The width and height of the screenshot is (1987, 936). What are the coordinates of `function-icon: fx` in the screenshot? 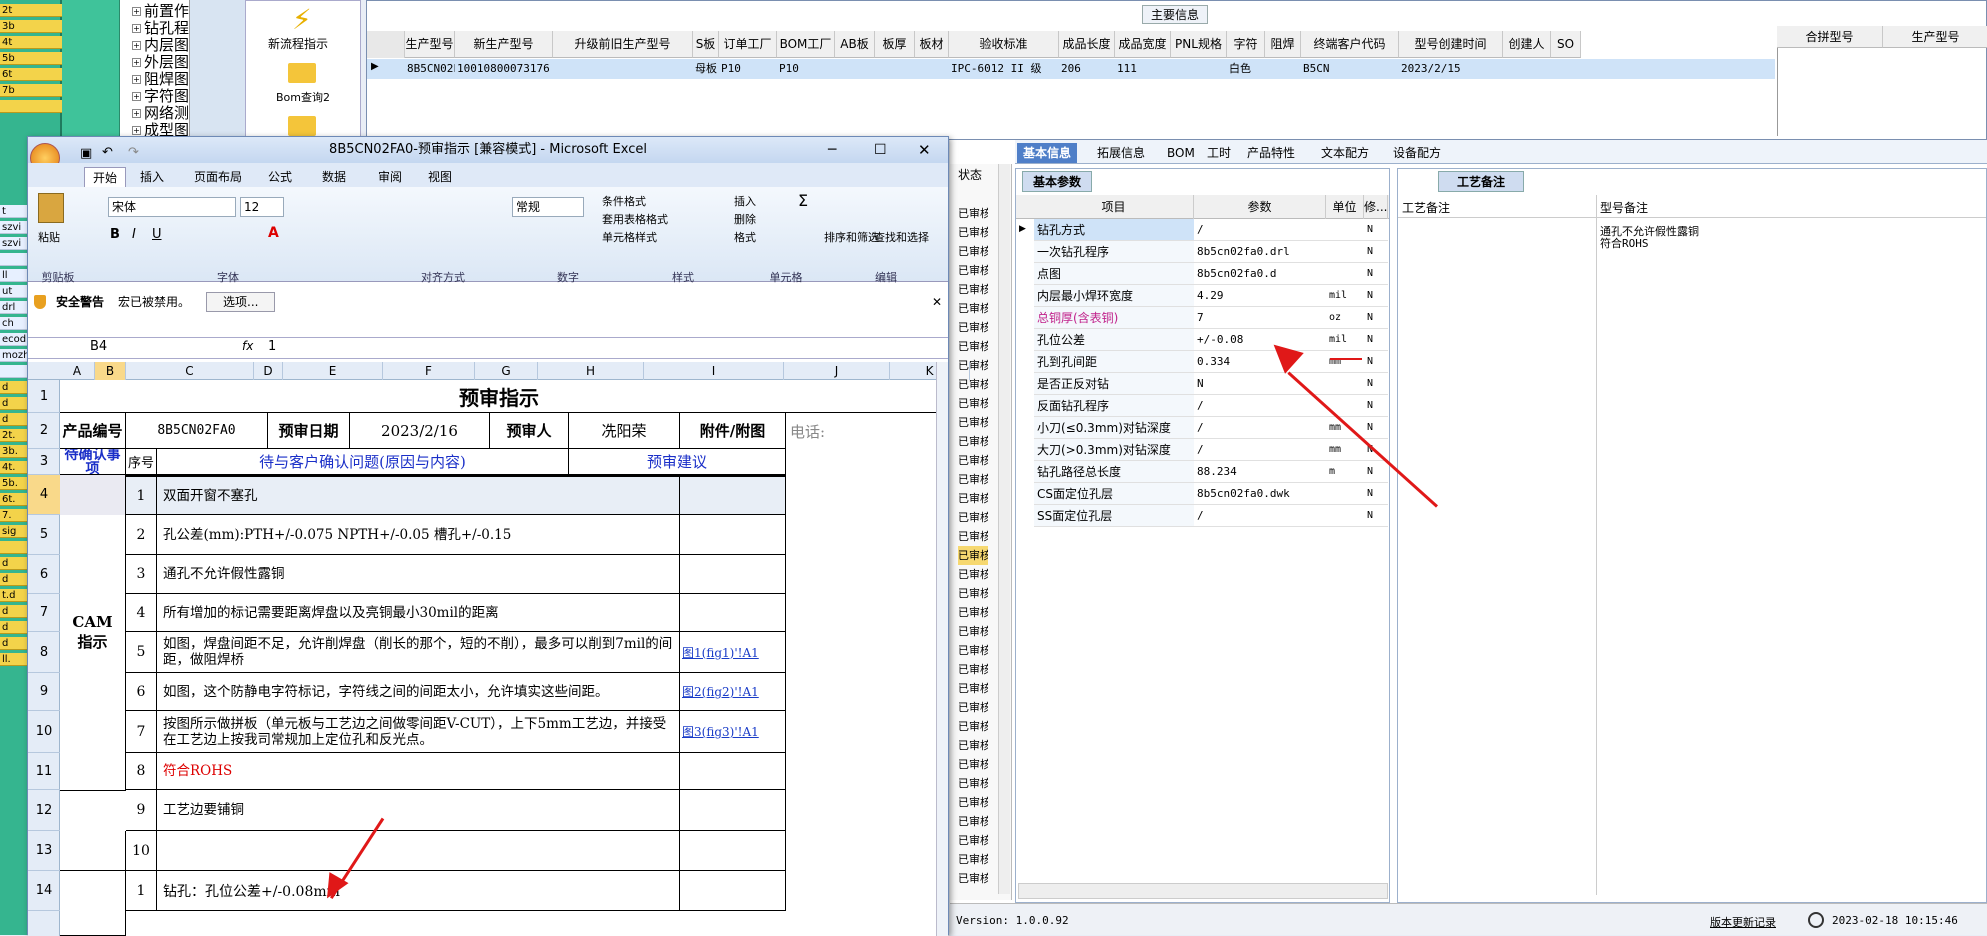 It's located at (247, 346).